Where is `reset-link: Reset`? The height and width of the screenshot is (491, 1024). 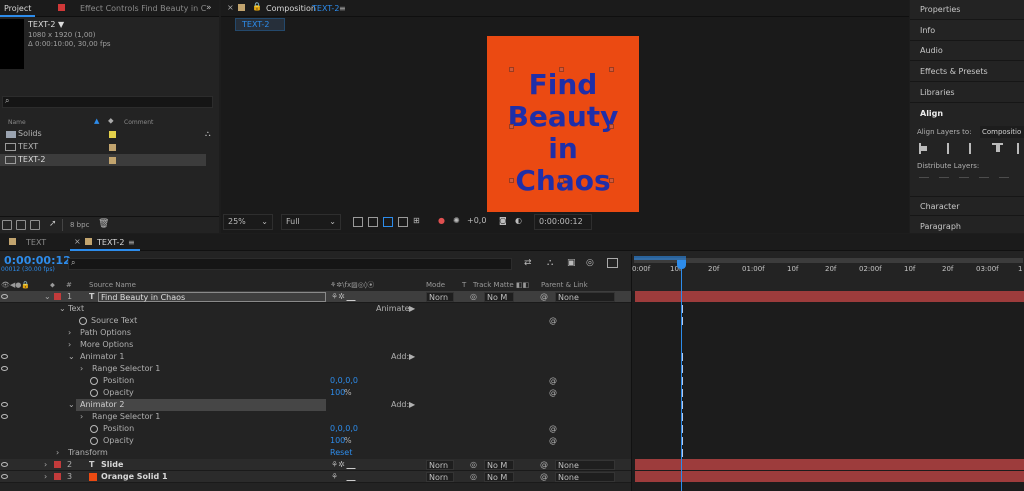
reset-link: Reset is located at coordinates (341, 453).